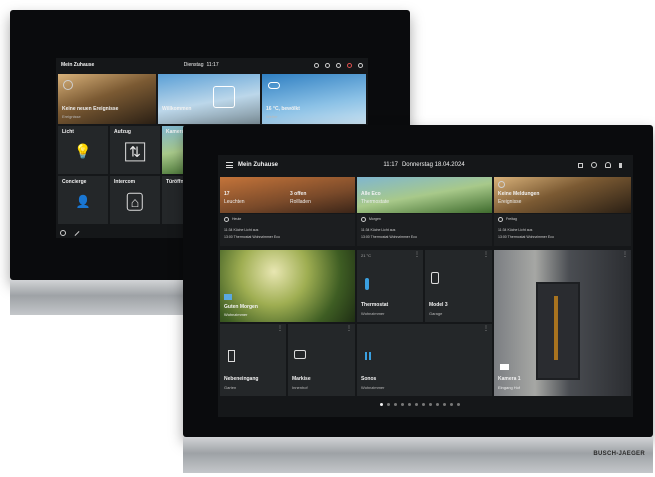 Image resolution: width=655 pixels, height=477 pixels. Describe the element at coordinates (390, 165) in the screenshot. I see `front-time: 11:17` at that location.